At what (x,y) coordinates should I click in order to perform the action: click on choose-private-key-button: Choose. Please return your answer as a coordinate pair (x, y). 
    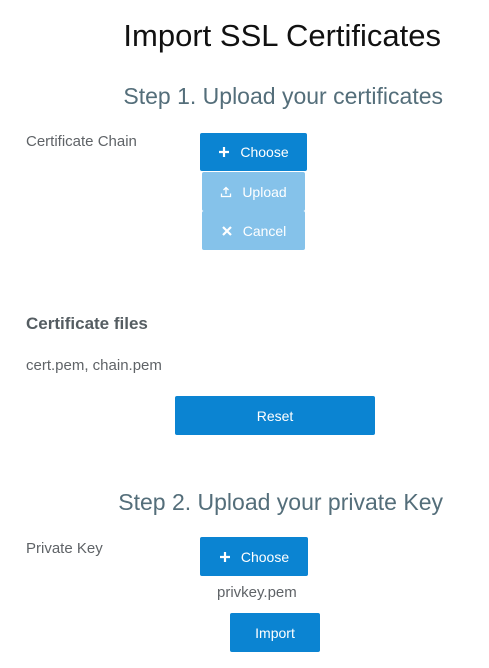
    Looking at the image, I should click on (254, 556).